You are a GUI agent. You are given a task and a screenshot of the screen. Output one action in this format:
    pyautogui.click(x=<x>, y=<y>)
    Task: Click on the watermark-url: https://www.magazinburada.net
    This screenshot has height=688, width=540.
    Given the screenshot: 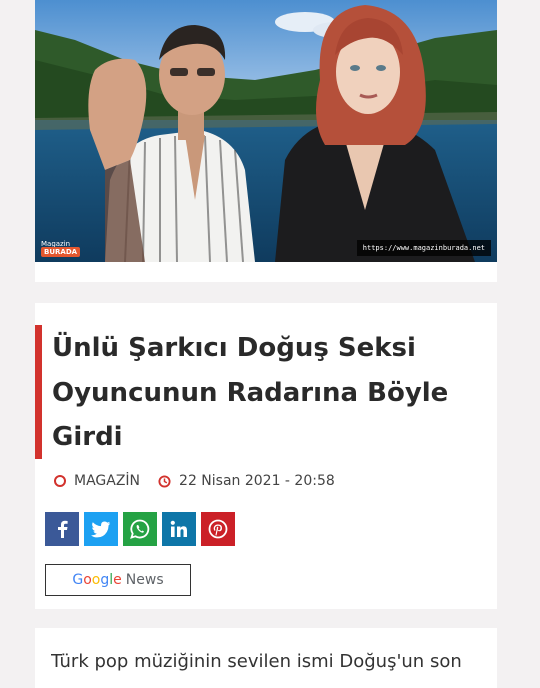 What is the action you would take?
    pyautogui.click(x=423, y=248)
    